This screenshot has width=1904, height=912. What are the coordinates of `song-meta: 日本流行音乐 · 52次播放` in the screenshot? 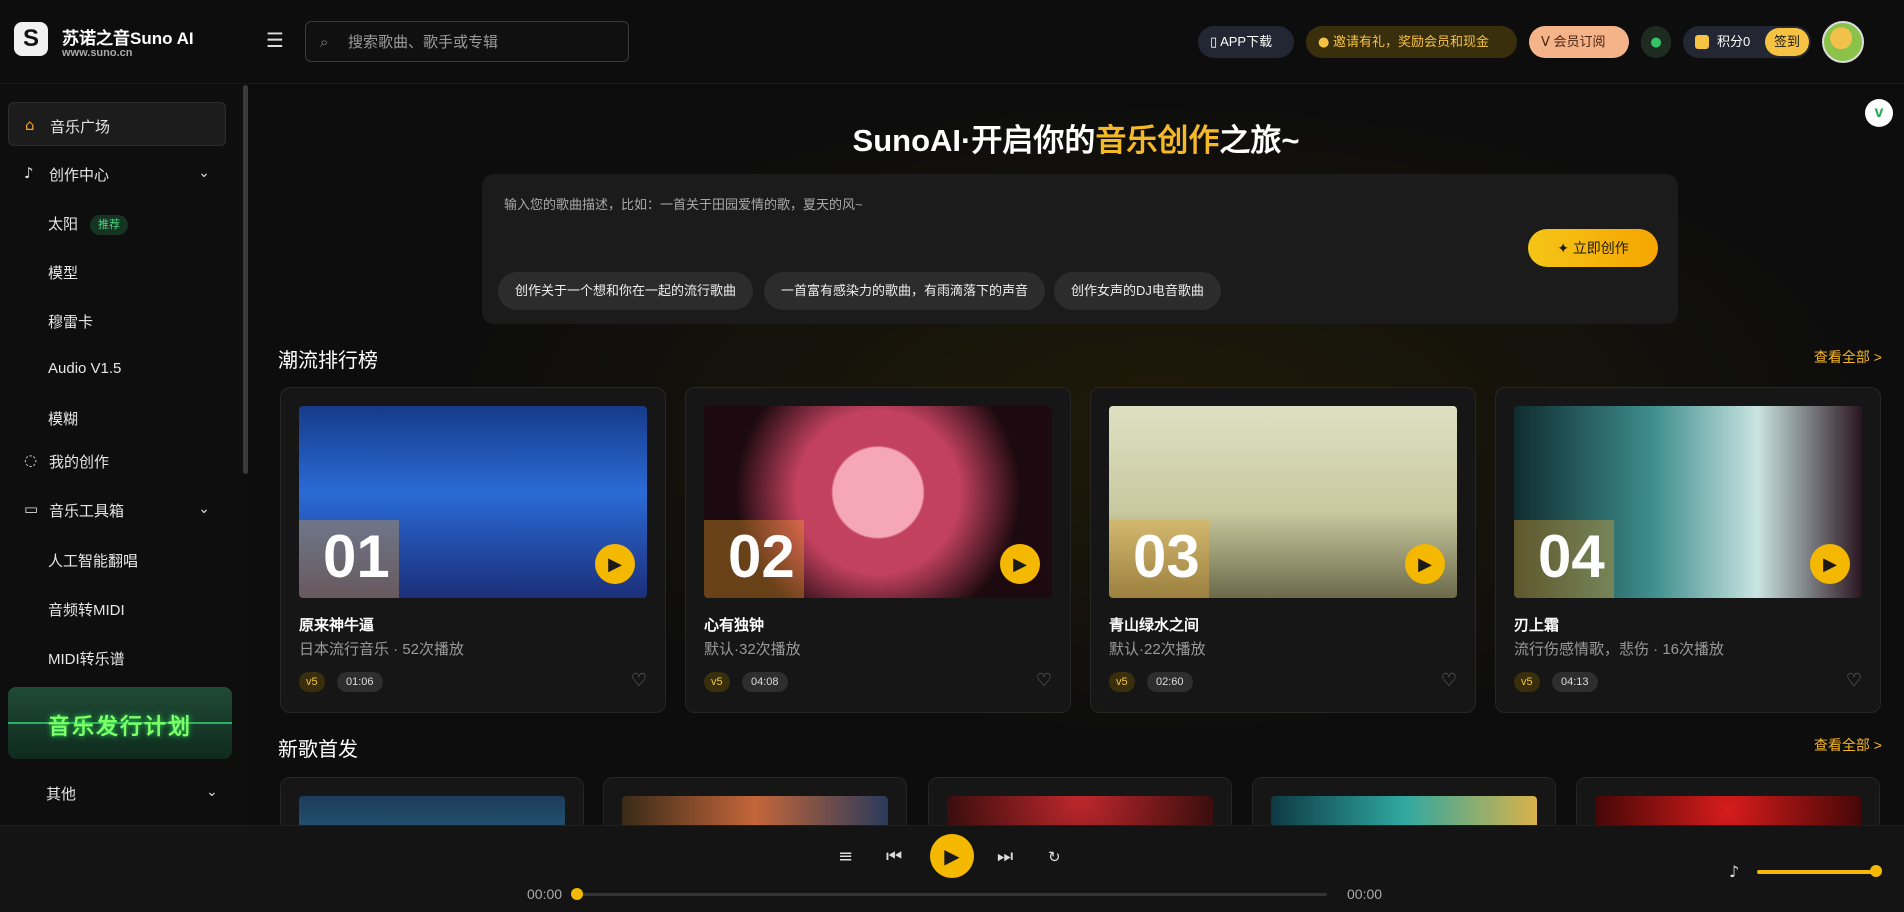 It's located at (382, 649).